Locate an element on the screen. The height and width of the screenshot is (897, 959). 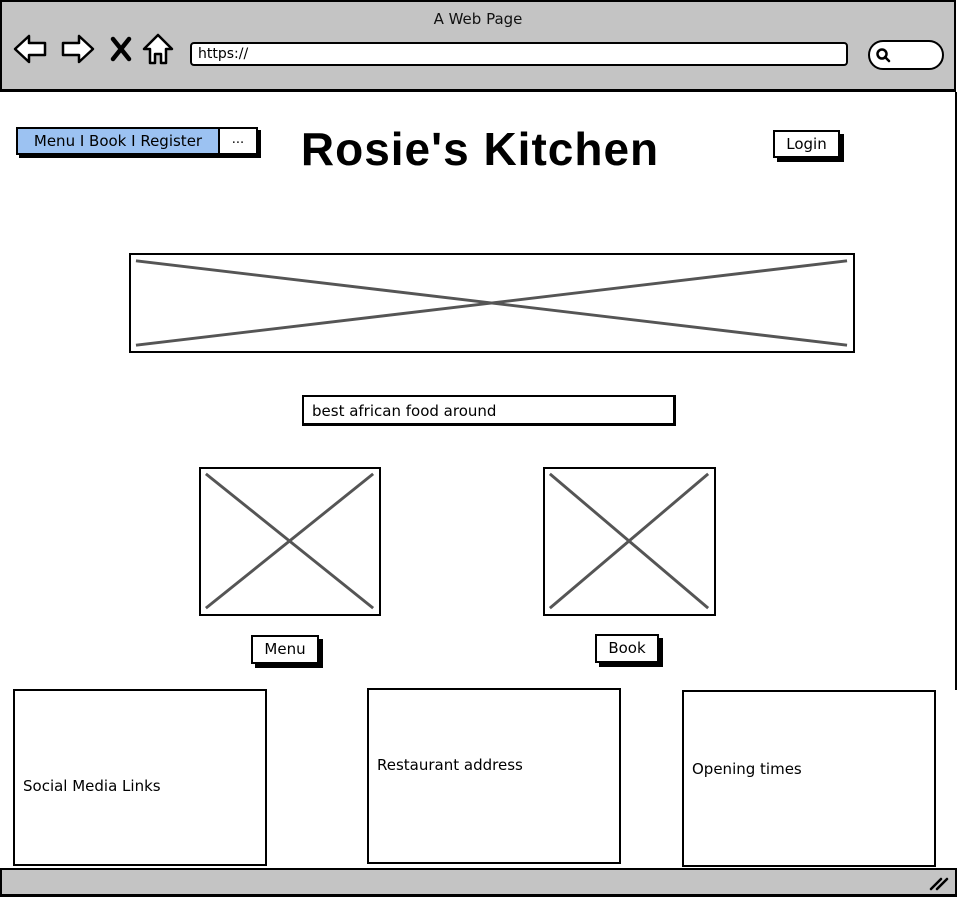
address-label: Restaurant address is located at coordinates (450, 765).